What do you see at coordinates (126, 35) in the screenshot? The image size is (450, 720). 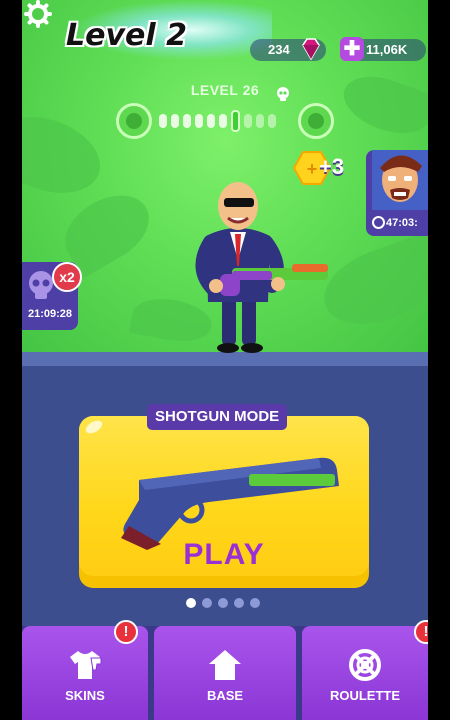 I see `video-level-caption: Level 2` at bounding box center [126, 35].